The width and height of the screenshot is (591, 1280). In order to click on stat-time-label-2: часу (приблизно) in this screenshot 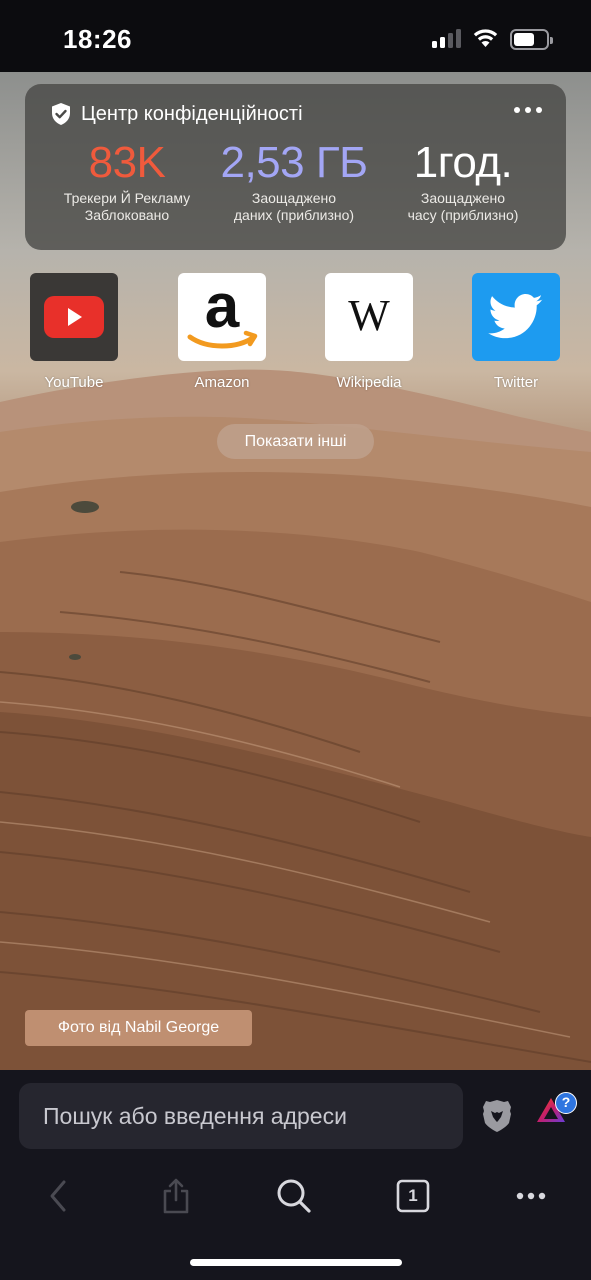, I will do `click(463, 215)`.